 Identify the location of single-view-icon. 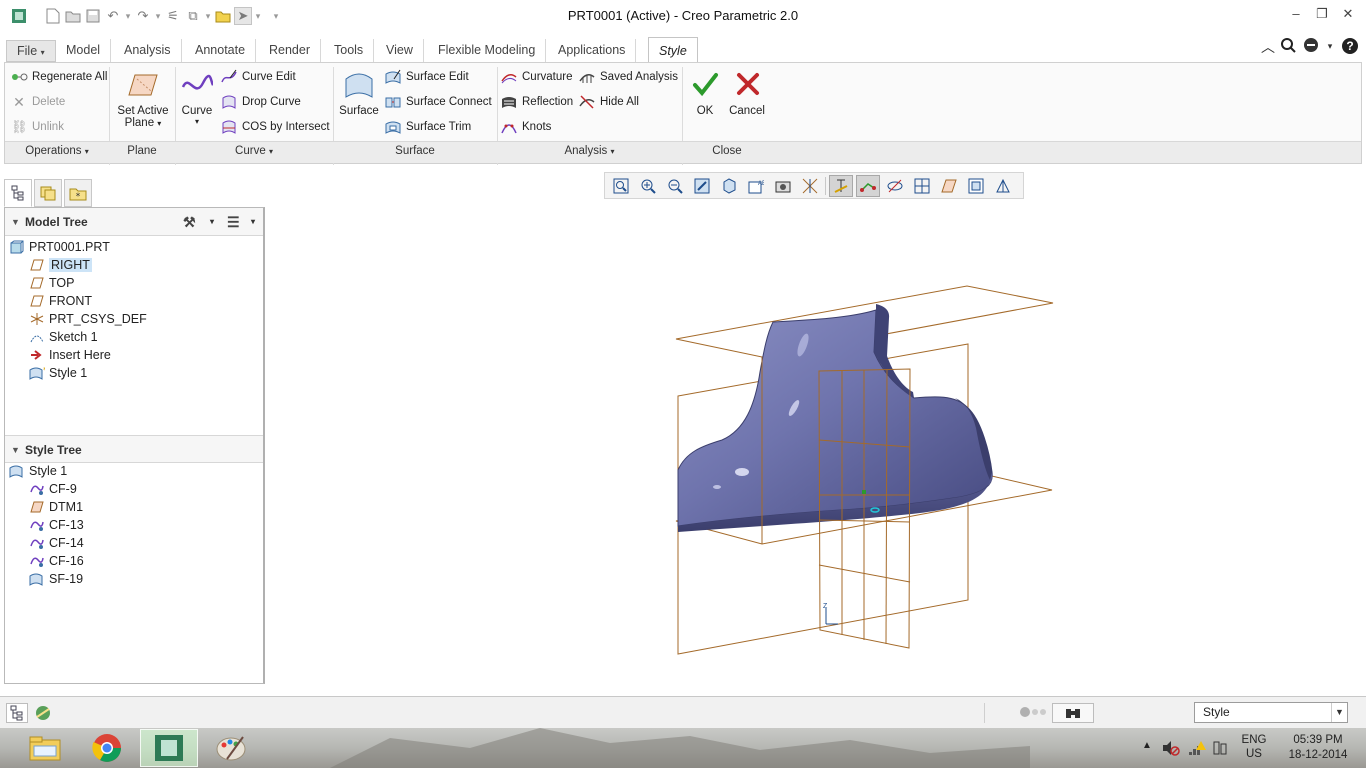
(976, 186).